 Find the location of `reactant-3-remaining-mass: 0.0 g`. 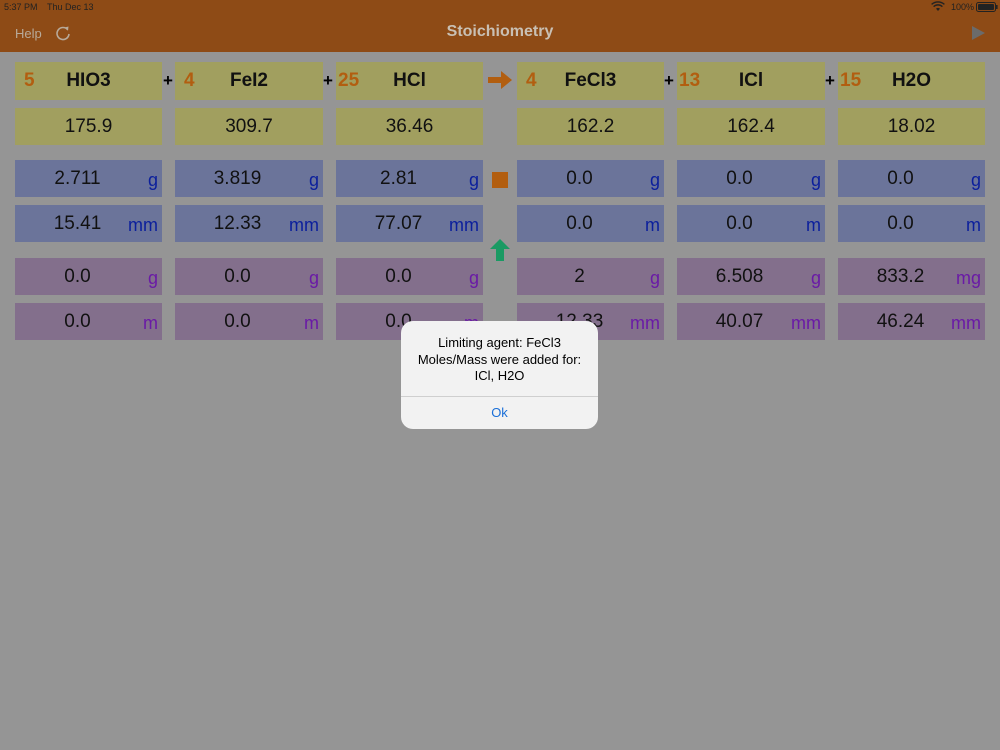

reactant-3-remaining-mass: 0.0 g is located at coordinates (409, 276).